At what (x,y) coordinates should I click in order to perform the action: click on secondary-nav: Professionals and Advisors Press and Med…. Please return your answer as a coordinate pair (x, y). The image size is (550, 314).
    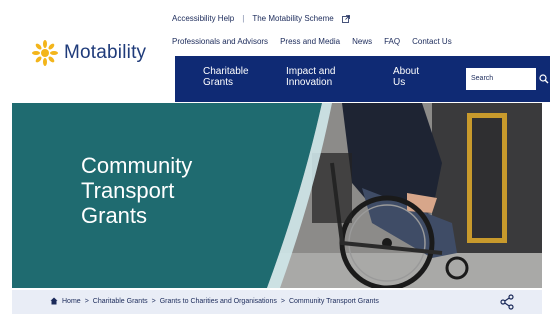
    Looking at the image, I should click on (312, 41).